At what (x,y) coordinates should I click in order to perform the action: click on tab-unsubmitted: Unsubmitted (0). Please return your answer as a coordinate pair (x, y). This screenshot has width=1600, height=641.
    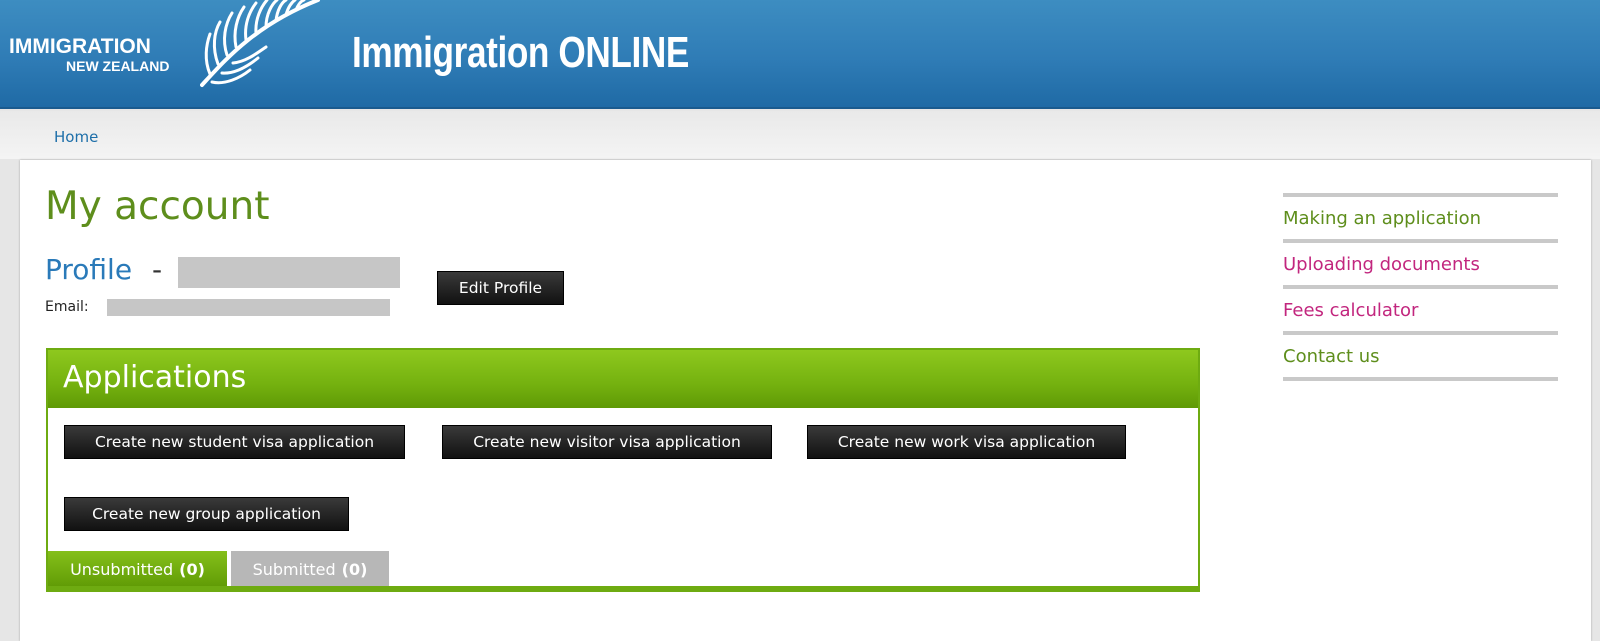
    Looking at the image, I should click on (137, 569).